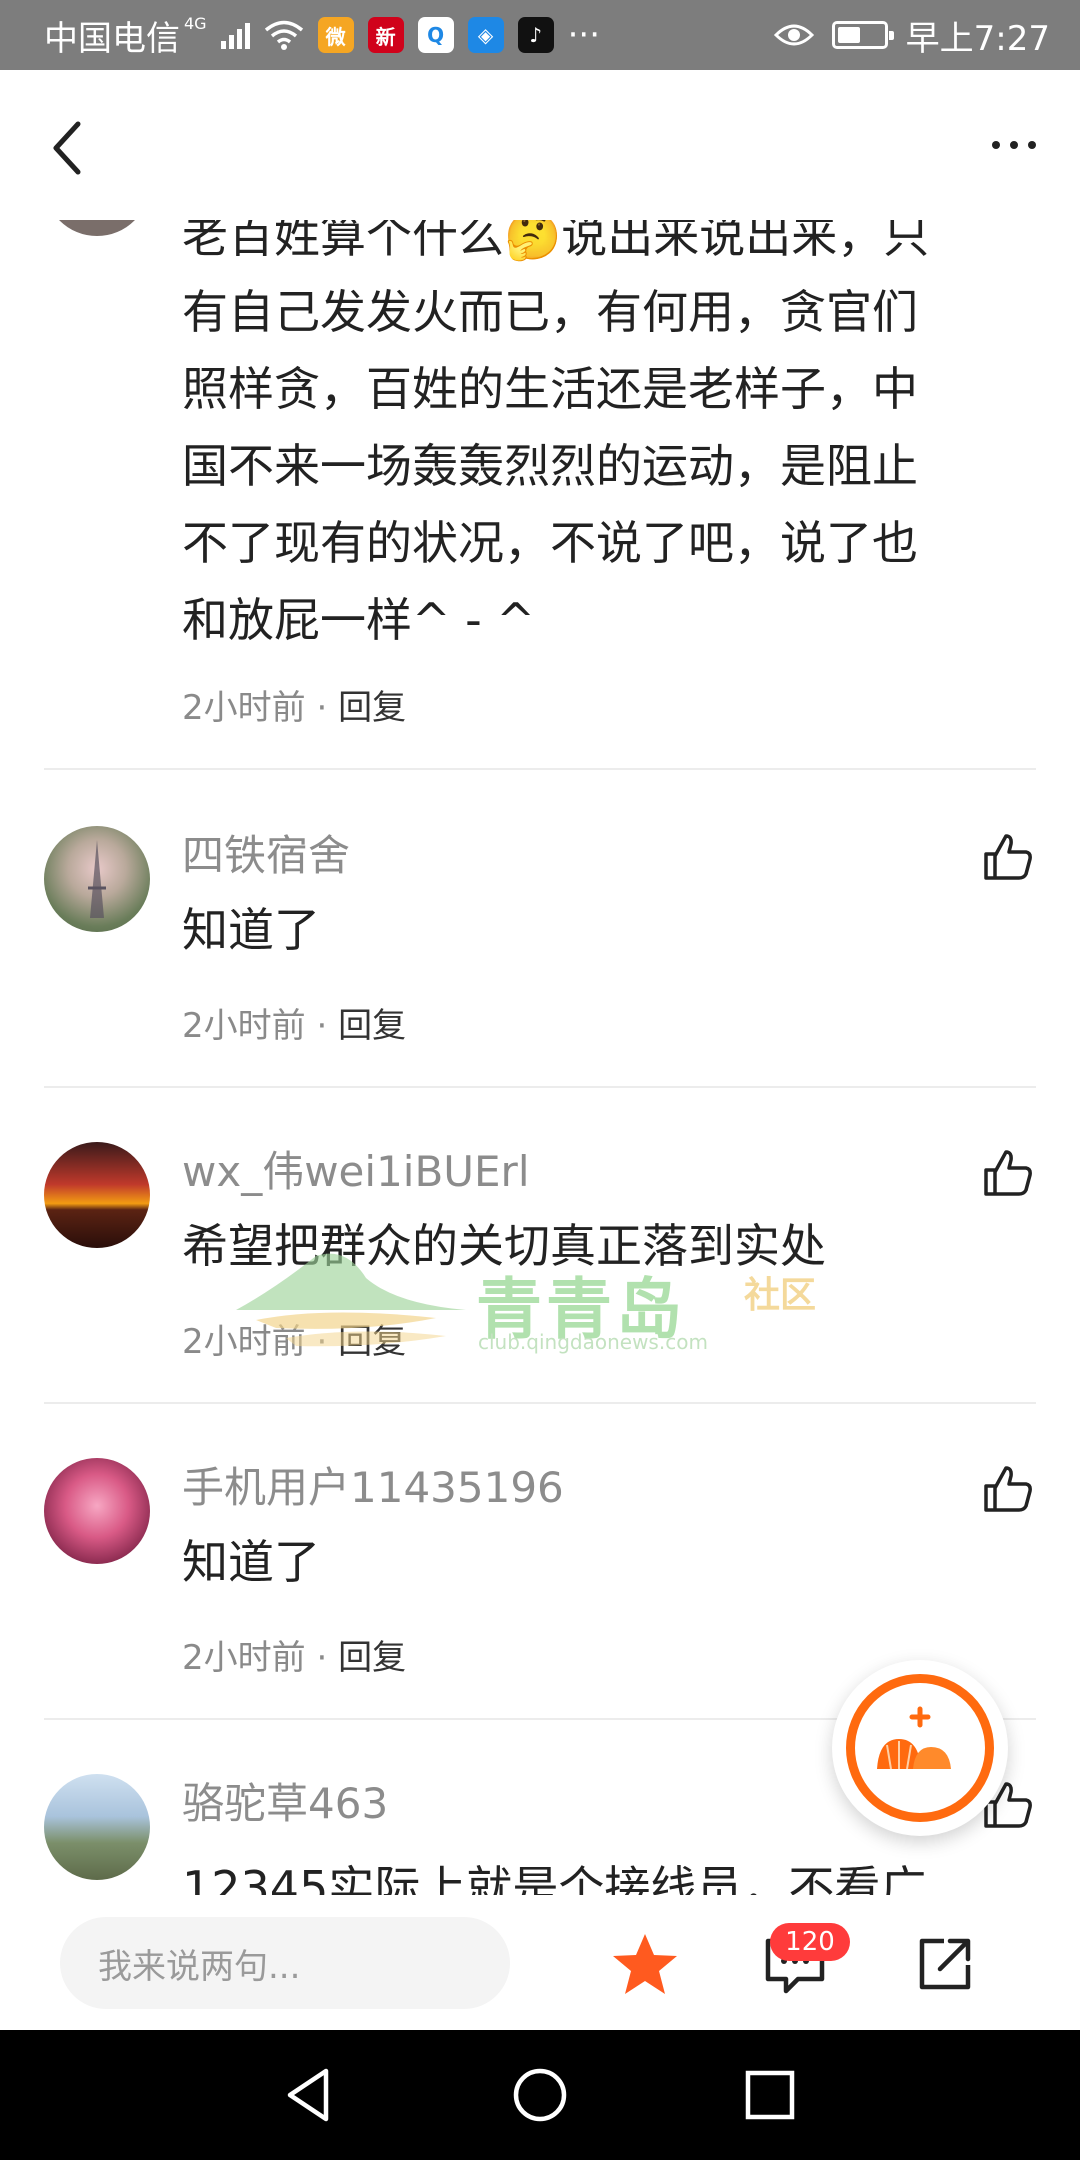 This screenshot has height=2160, width=1080. What do you see at coordinates (584, 35) in the screenshot?
I see `more-notifications: ···` at bounding box center [584, 35].